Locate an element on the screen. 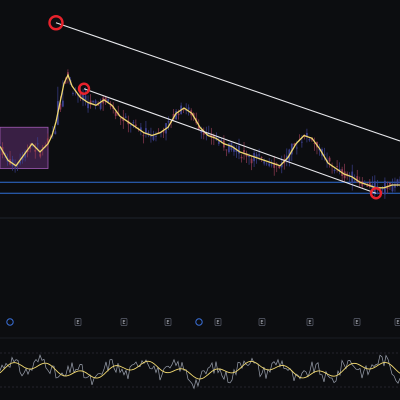 Image resolution: width=400 pixels, height=400 pixels. oscillator-signal-line is located at coordinates (200, 370).